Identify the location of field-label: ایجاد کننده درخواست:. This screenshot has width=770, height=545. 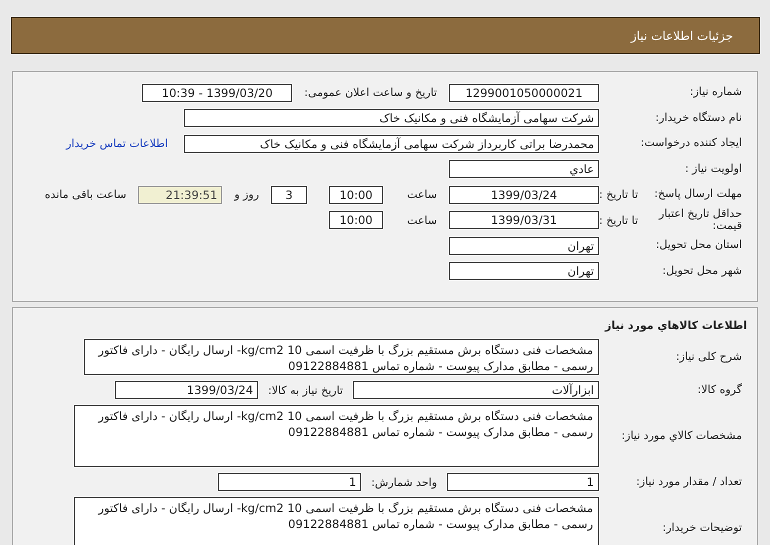
(691, 143).